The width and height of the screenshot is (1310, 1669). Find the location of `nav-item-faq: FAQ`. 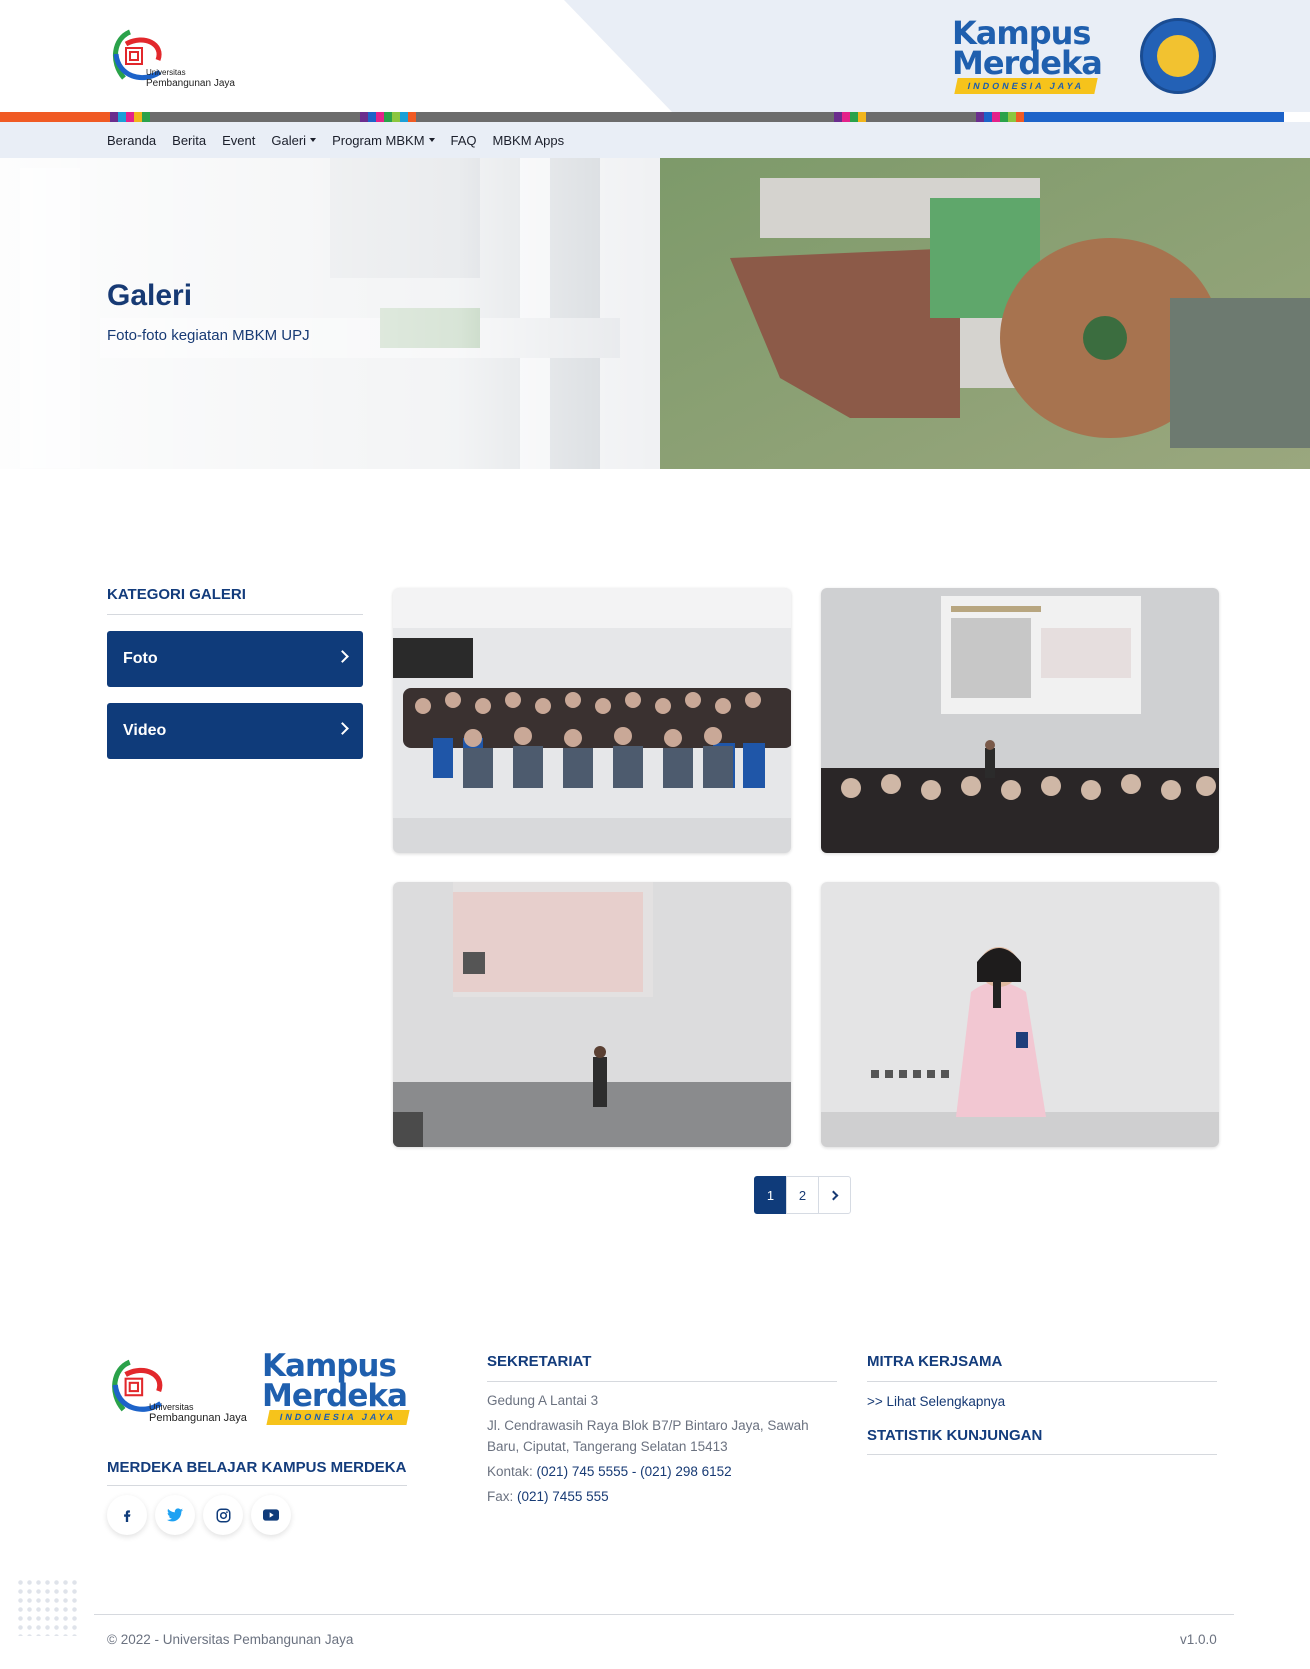

nav-item-faq: FAQ is located at coordinates (464, 140).